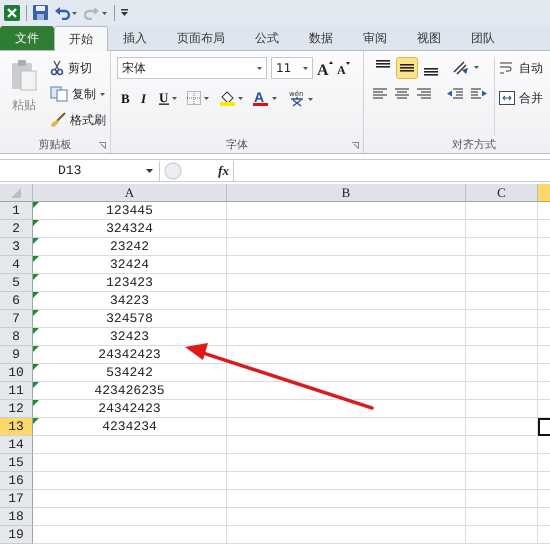  Describe the element at coordinates (265, 98) in the screenshot. I see `font-color-button: A` at that location.